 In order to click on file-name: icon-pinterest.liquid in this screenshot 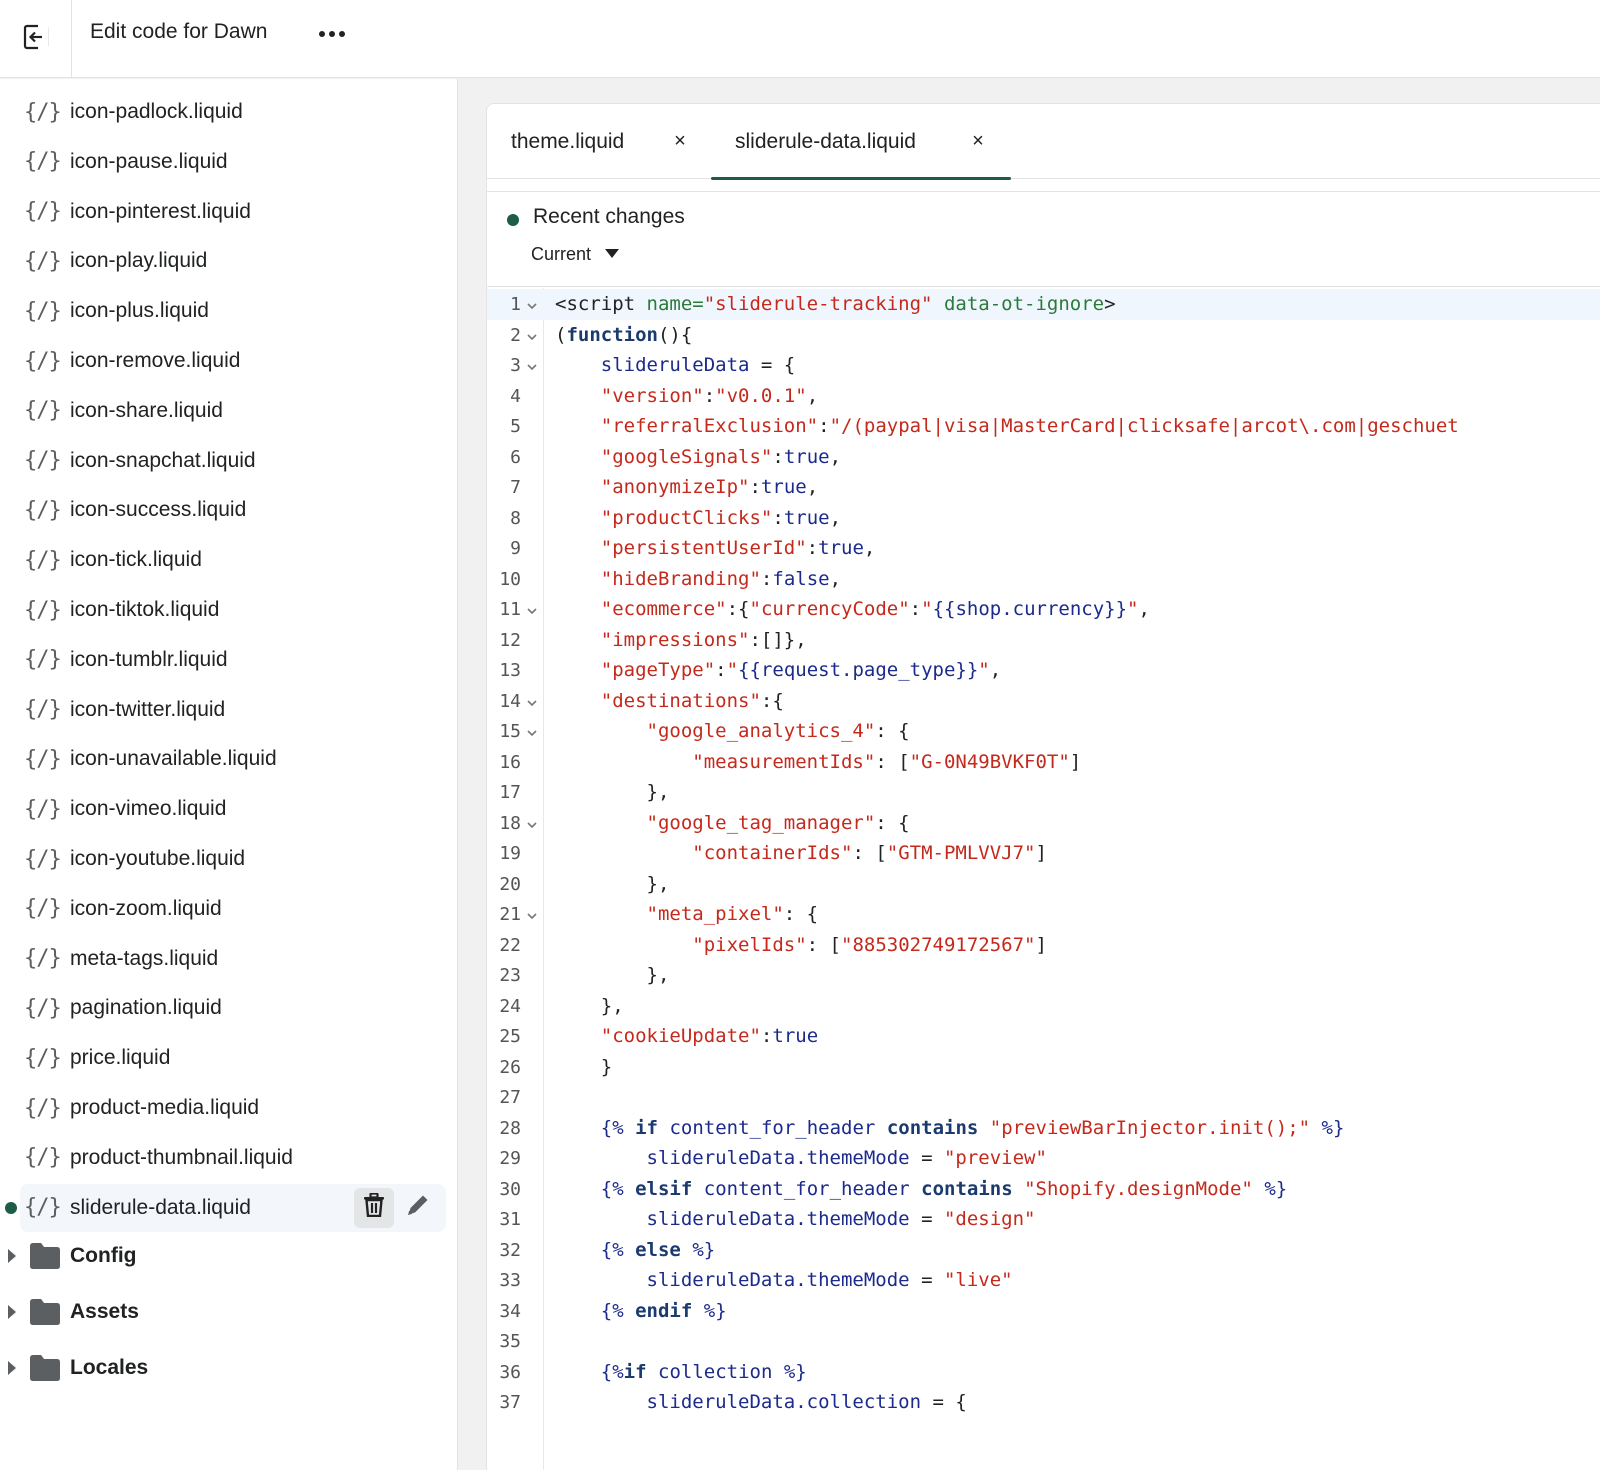, I will do `click(160, 211)`.